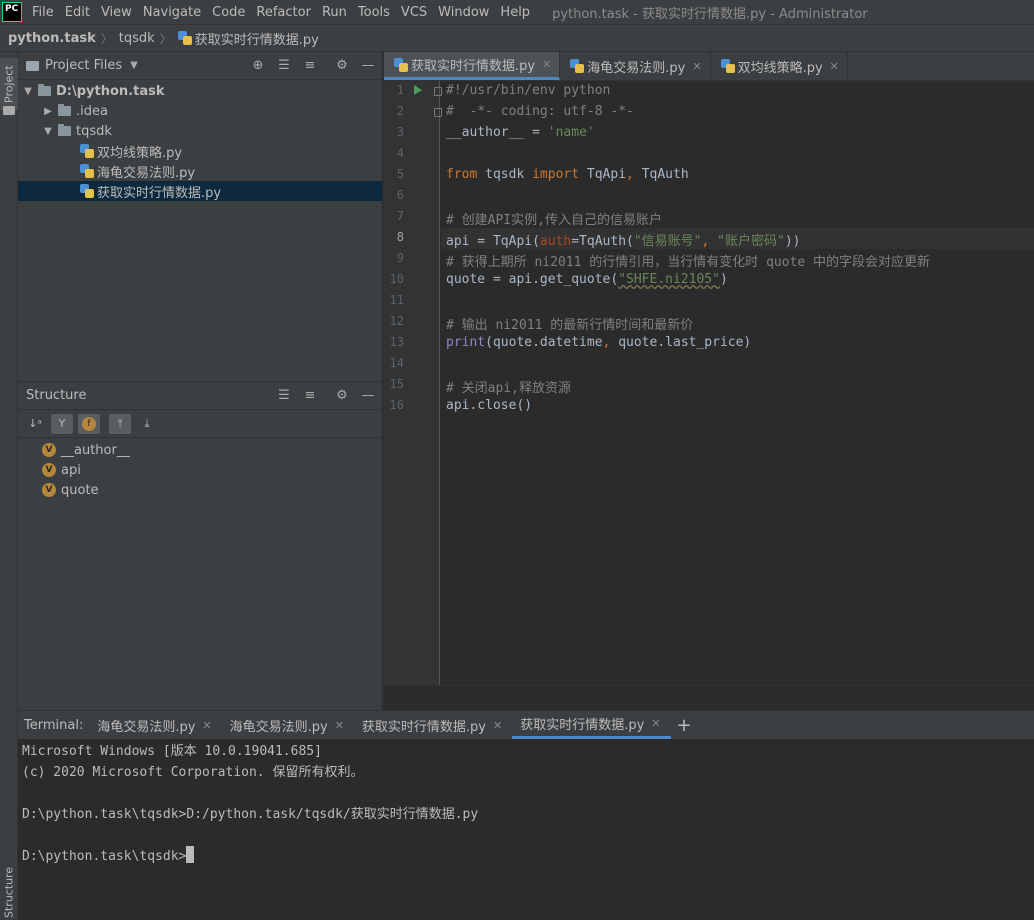 The width and height of the screenshot is (1034, 920). I want to click on tree-item-project-root: ▼ D:\python.task, so click(200, 91).